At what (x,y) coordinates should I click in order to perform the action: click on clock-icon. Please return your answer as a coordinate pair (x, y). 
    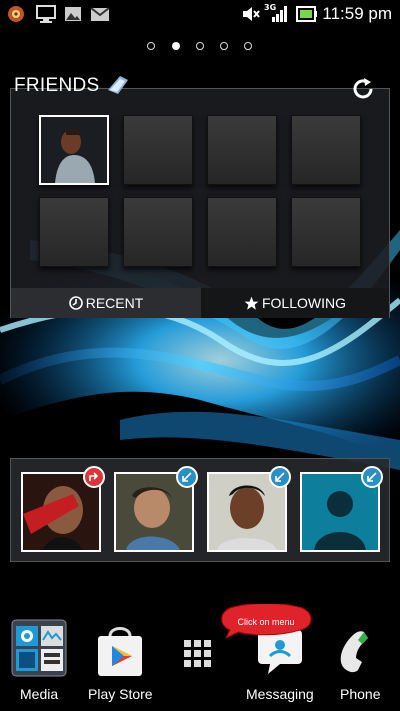
    Looking at the image, I should click on (75, 303).